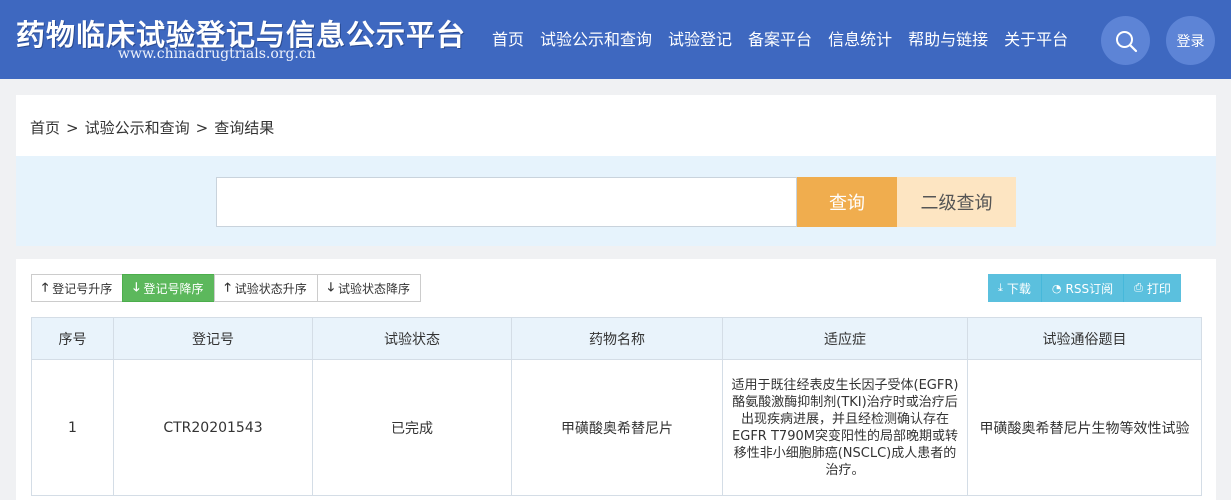  I want to click on col-header-drug: 药物名称, so click(617, 338).